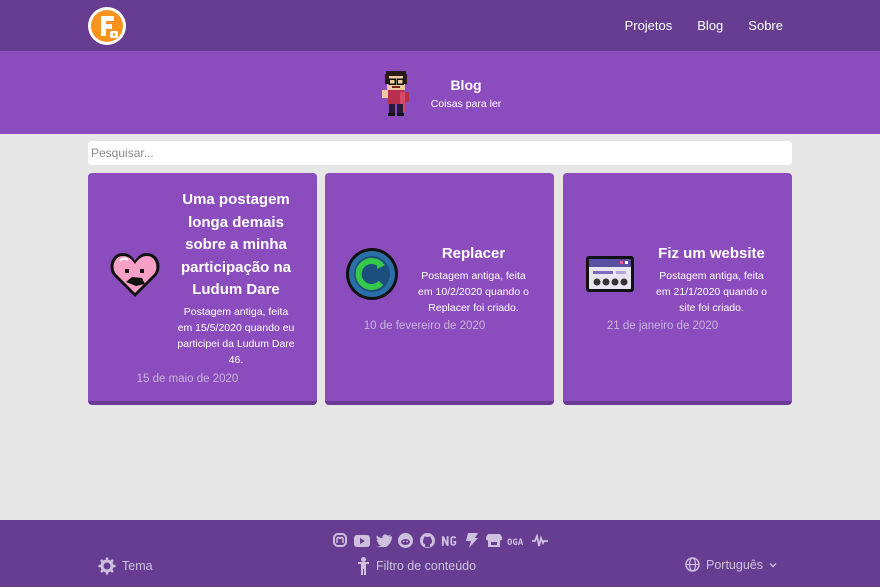 This screenshot has height=587, width=880. Describe the element at coordinates (473, 254) in the screenshot. I see `post-title: Replacer` at that location.